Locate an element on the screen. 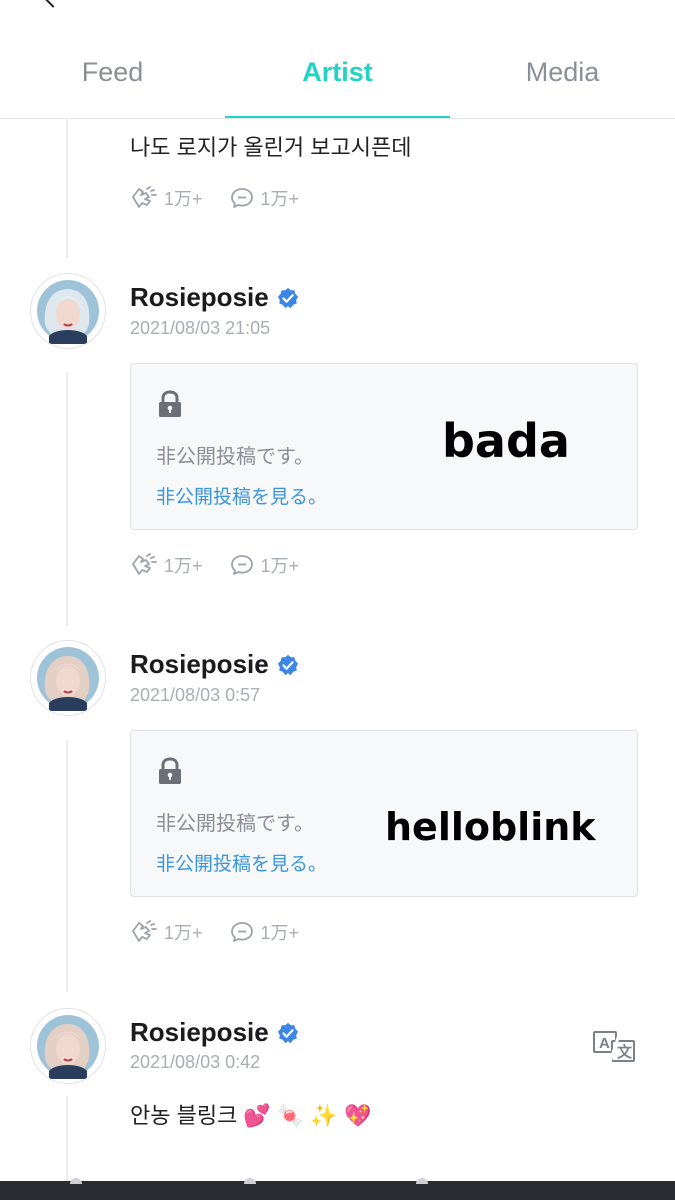 The height and width of the screenshot is (1200, 675). tab-feed: Feed is located at coordinates (112, 79).